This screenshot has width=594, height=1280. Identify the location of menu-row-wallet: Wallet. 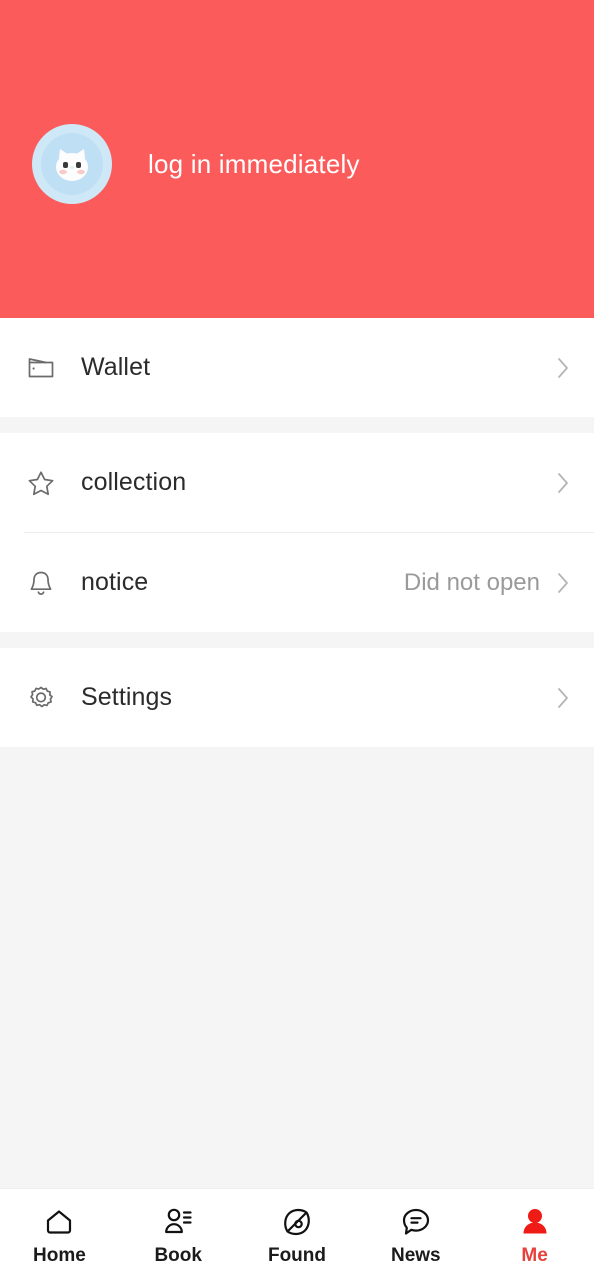
(297, 367).